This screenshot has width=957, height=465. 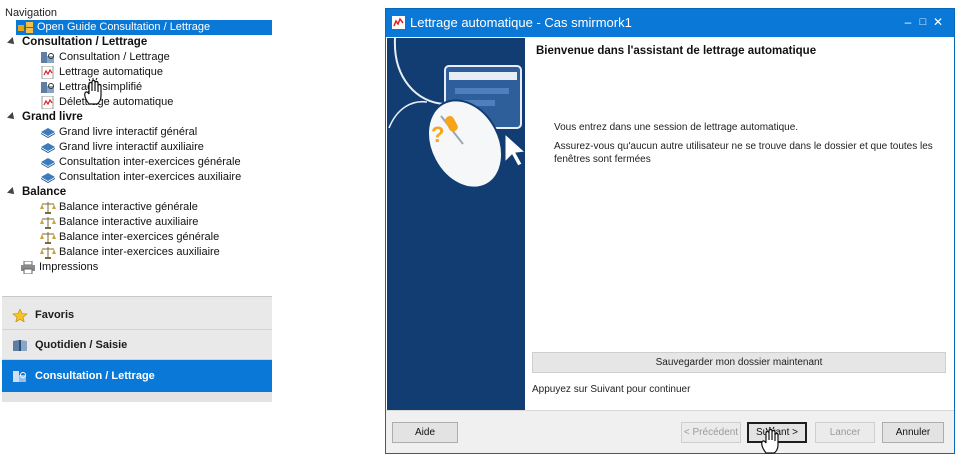 I want to click on tree-item-label: Balance inter-exercices auxiliaire, so click(x=139, y=252).